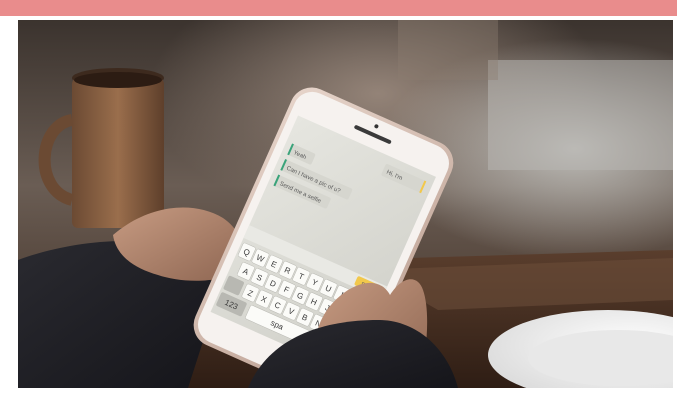 This screenshot has width=677, height=397. I want to click on frame-gap-right, so click(675, 204).